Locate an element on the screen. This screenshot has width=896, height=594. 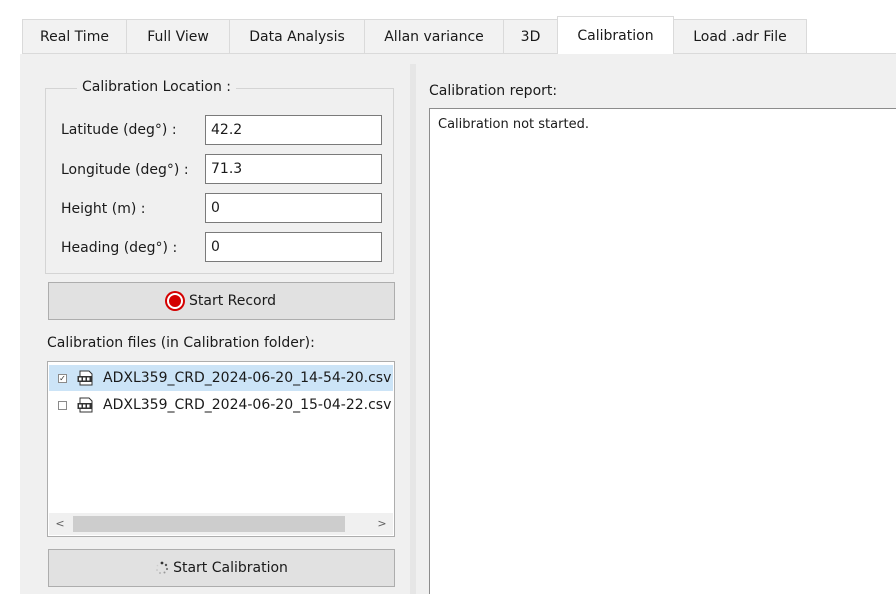
calibration-report-label: Calibration report: is located at coordinates (493, 91).